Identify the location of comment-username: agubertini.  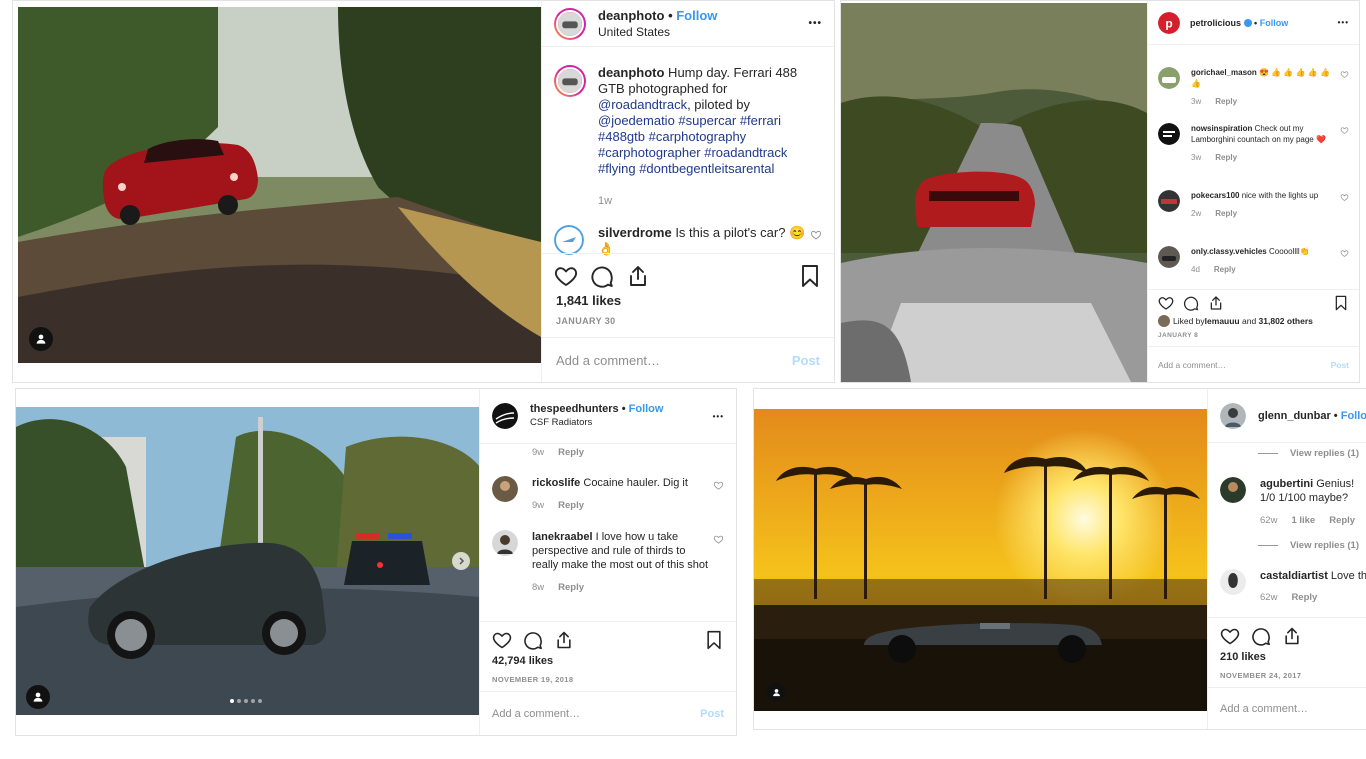
(1286, 484).